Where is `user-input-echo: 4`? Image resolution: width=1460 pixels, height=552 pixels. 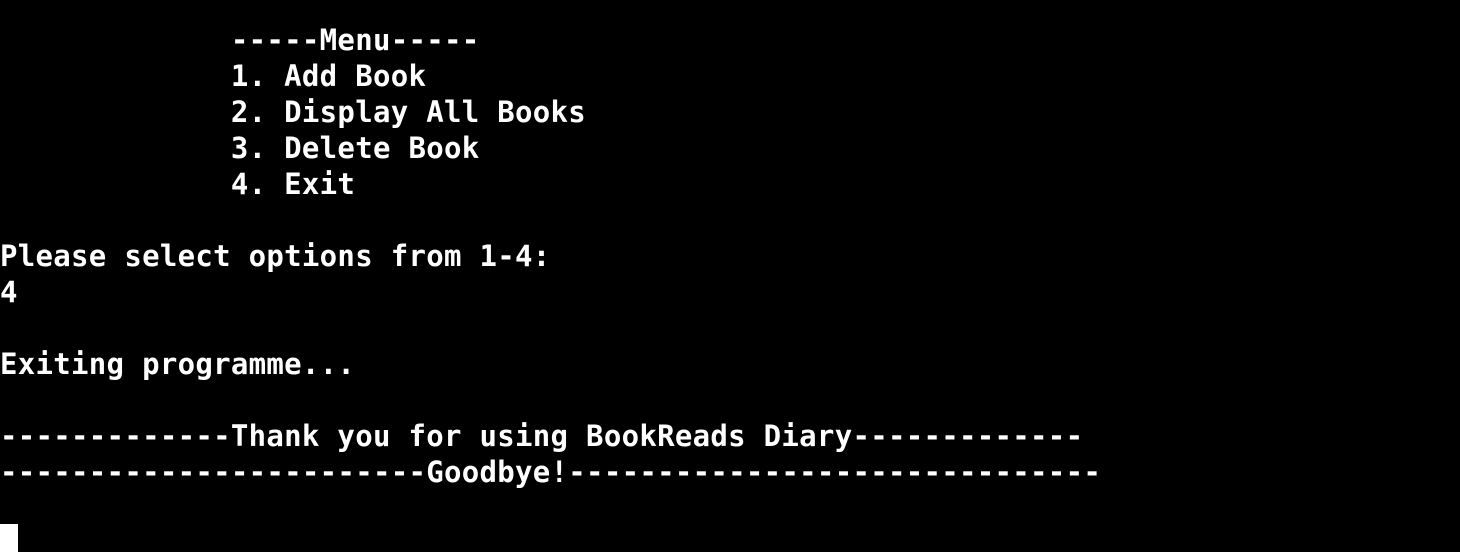 user-input-echo: 4 is located at coordinates (9, 292).